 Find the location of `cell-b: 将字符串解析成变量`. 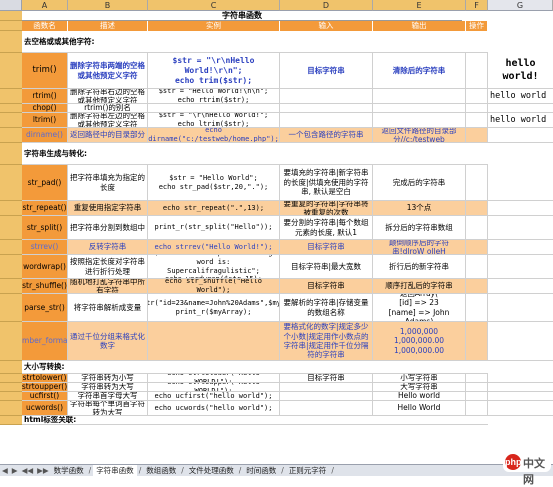

cell-b: 将字符串解析成变量 is located at coordinates (108, 308).